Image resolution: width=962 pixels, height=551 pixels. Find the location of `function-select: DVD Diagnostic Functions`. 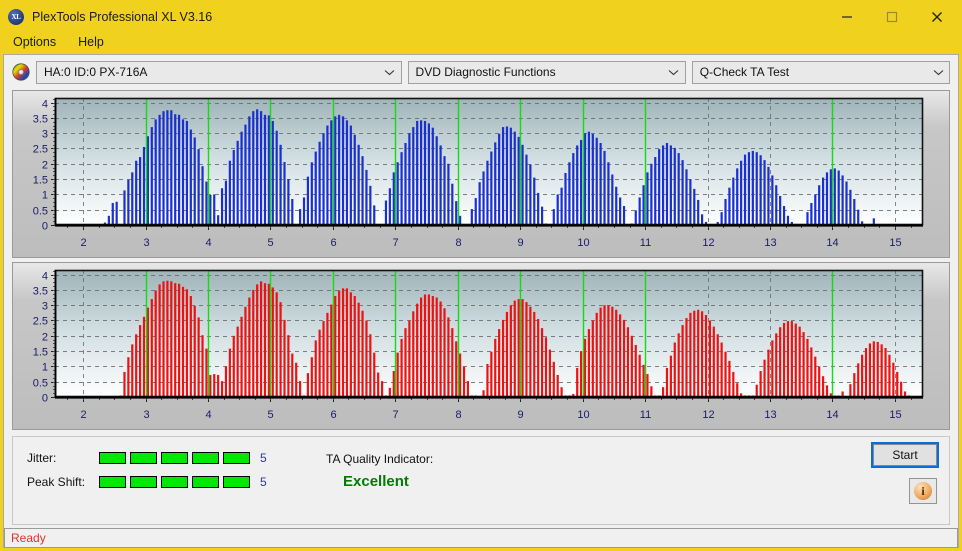

function-select: DVD Diagnostic Functions is located at coordinates (546, 72).